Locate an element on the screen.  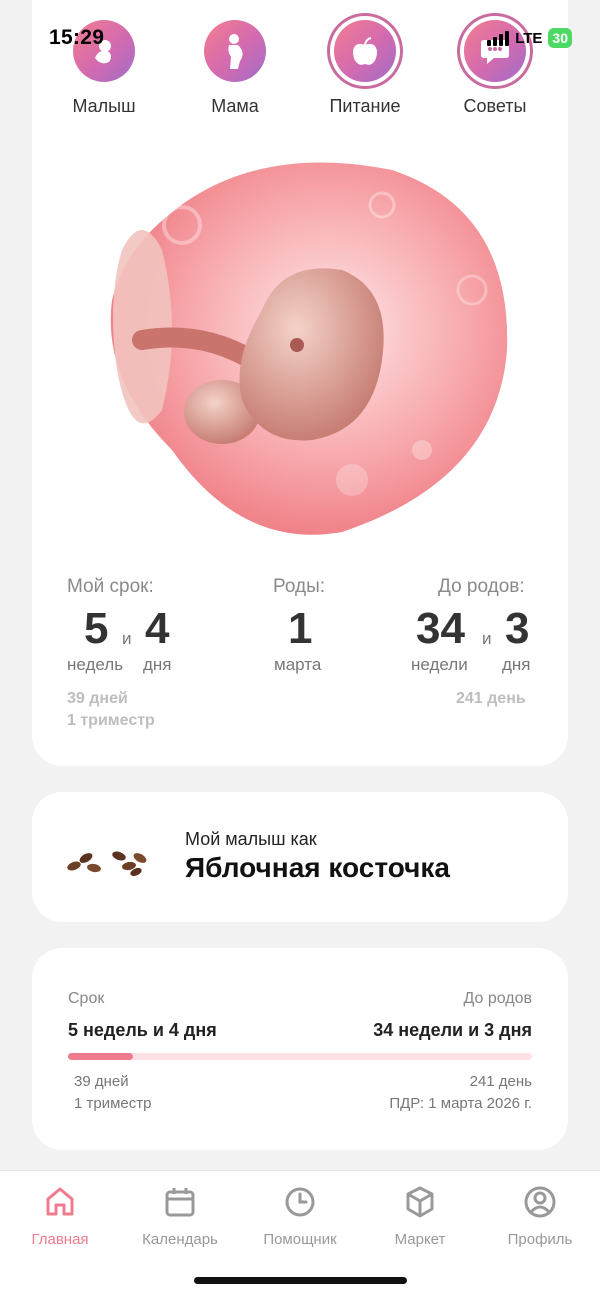
nav-home: Главная is located at coordinates (60, 1216).